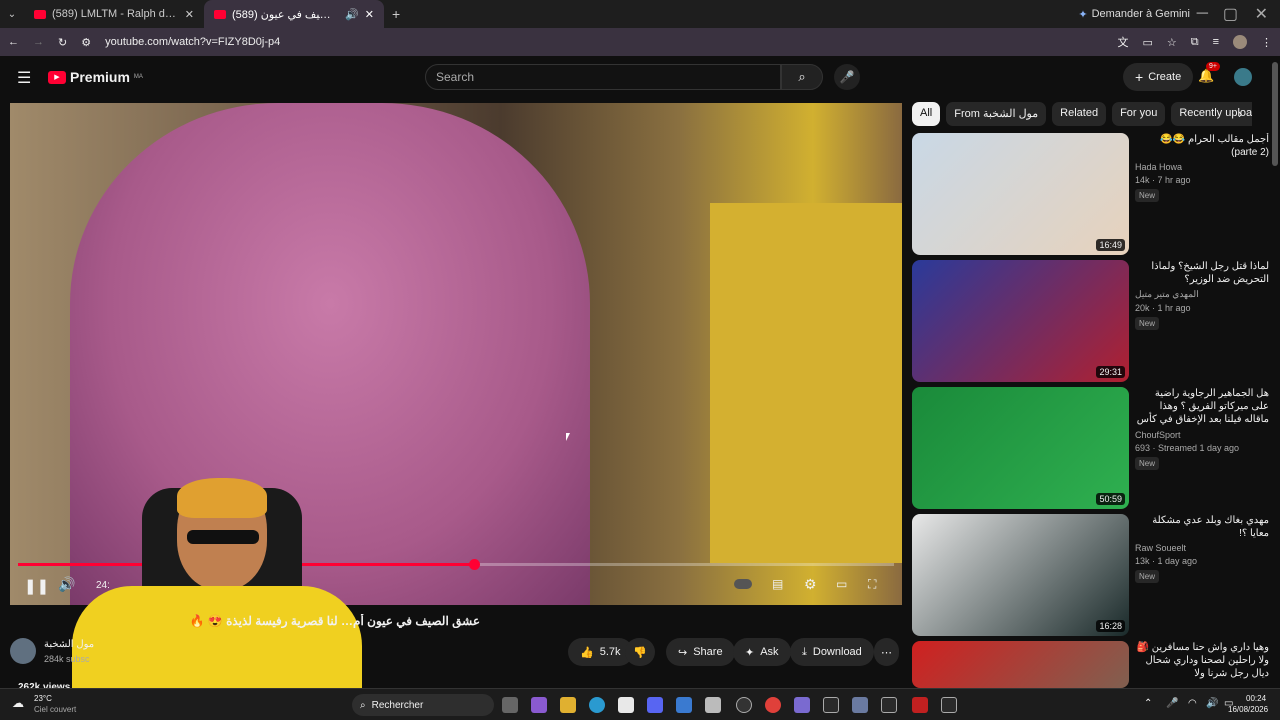 The image size is (1280, 720). What do you see at coordinates (86, 42) in the screenshot?
I see `site-info-icon: ⚙` at bounding box center [86, 42].